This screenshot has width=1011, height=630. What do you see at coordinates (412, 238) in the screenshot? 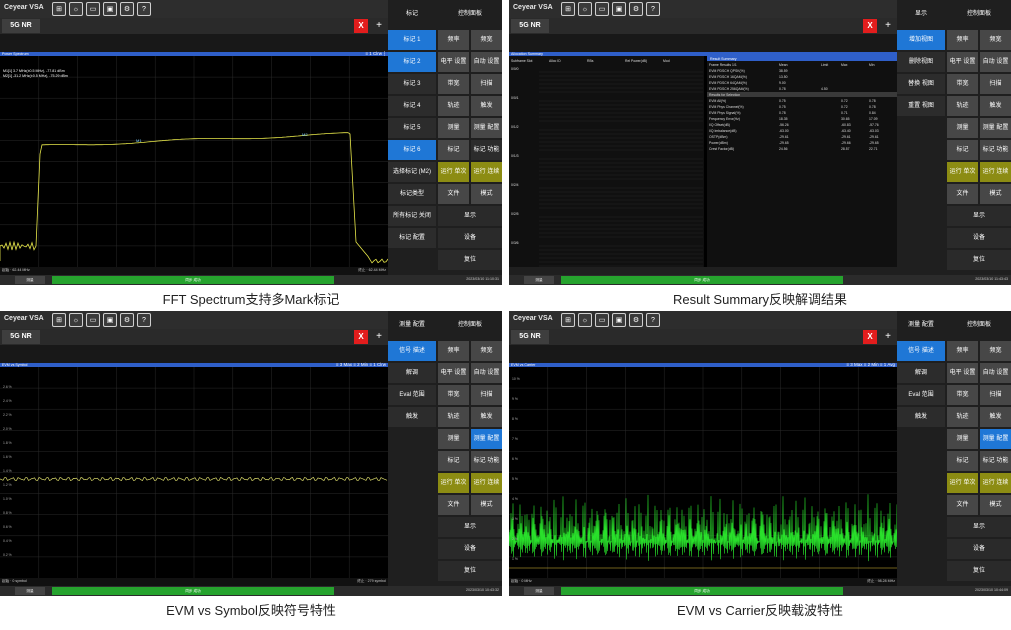
I see `softkey-left: 标记 配置` at bounding box center [412, 238].